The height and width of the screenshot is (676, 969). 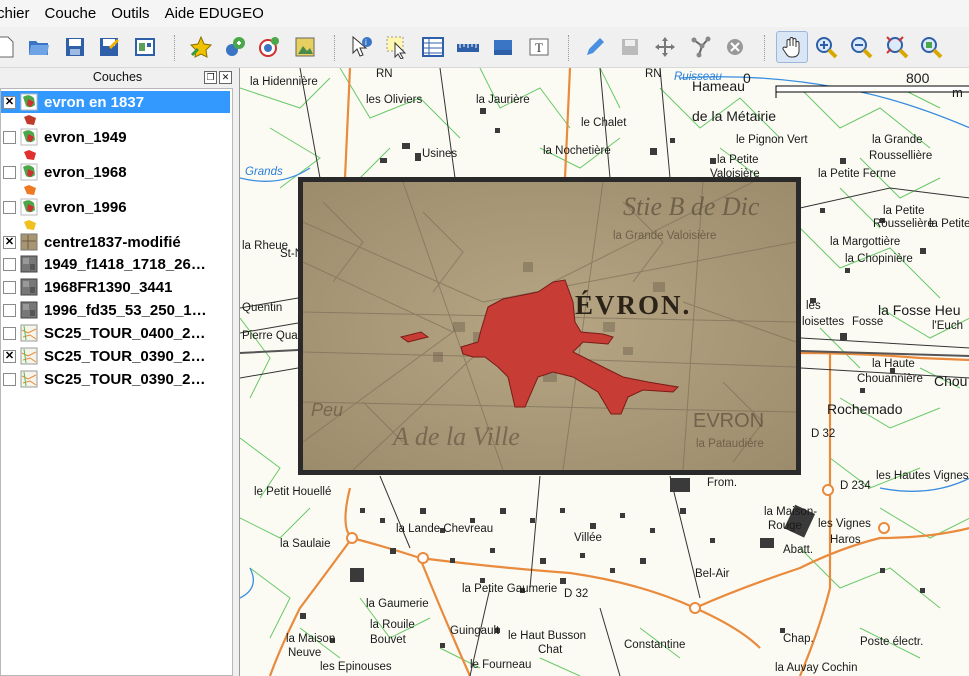 I want to click on save-as-icon, so click(x=109, y=47).